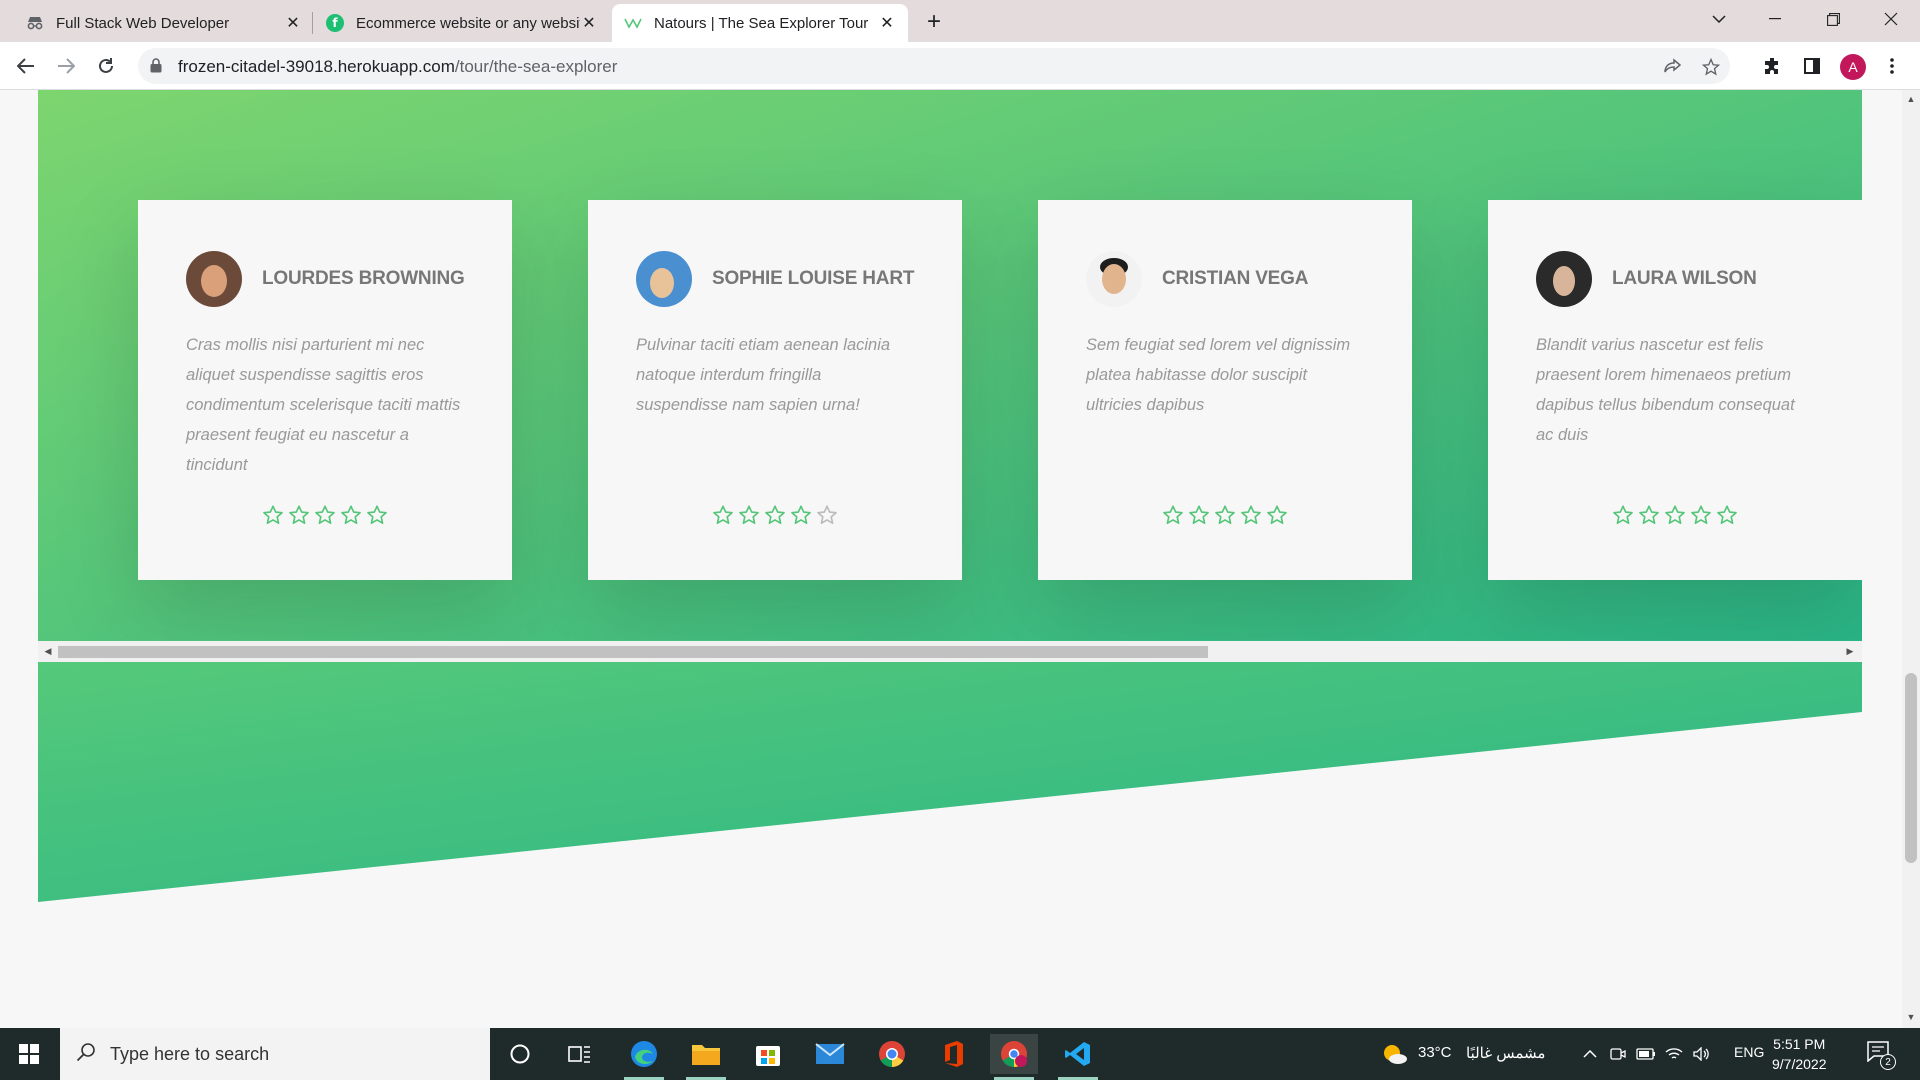  What do you see at coordinates (1772, 66) in the screenshot?
I see `extensions-puzzle-icon` at bounding box center [1772, 66].